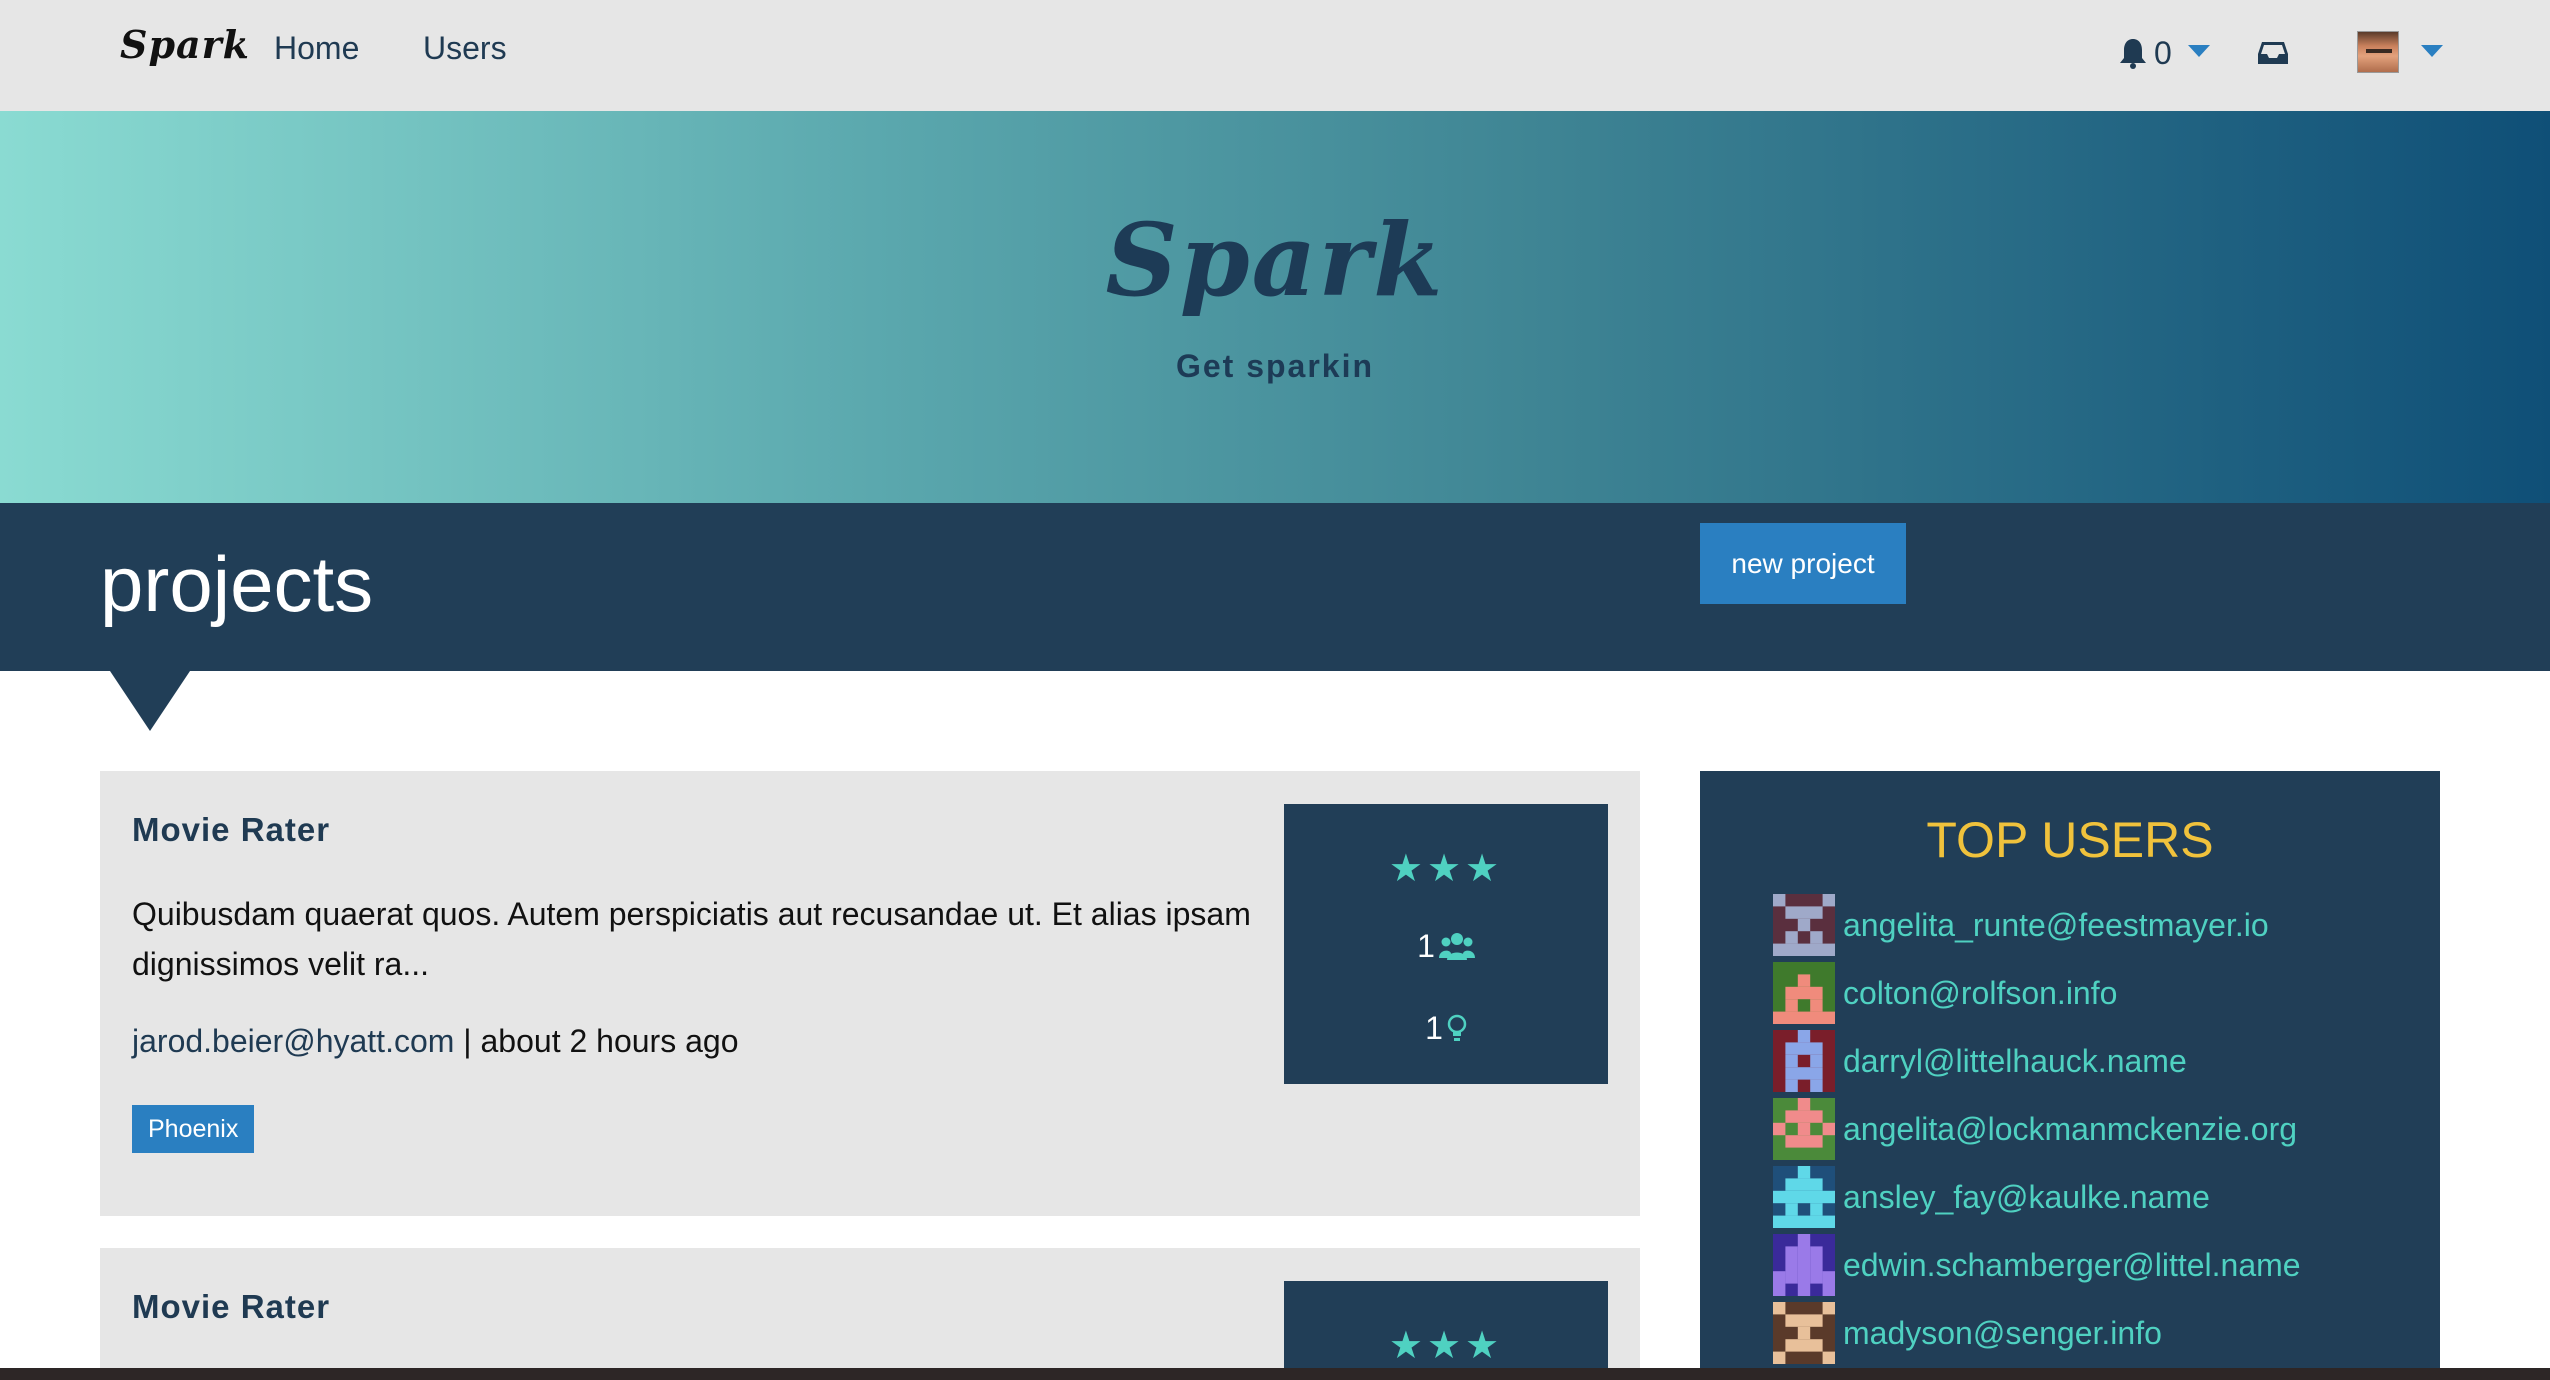 Image resolution: width=2550 pixels, height=1380 pixels. What do you see at coordinates (1980, 993) in the screenshot?
I see `user-email-link: colton@rolfson.info` at bounding box center [1980, 993].